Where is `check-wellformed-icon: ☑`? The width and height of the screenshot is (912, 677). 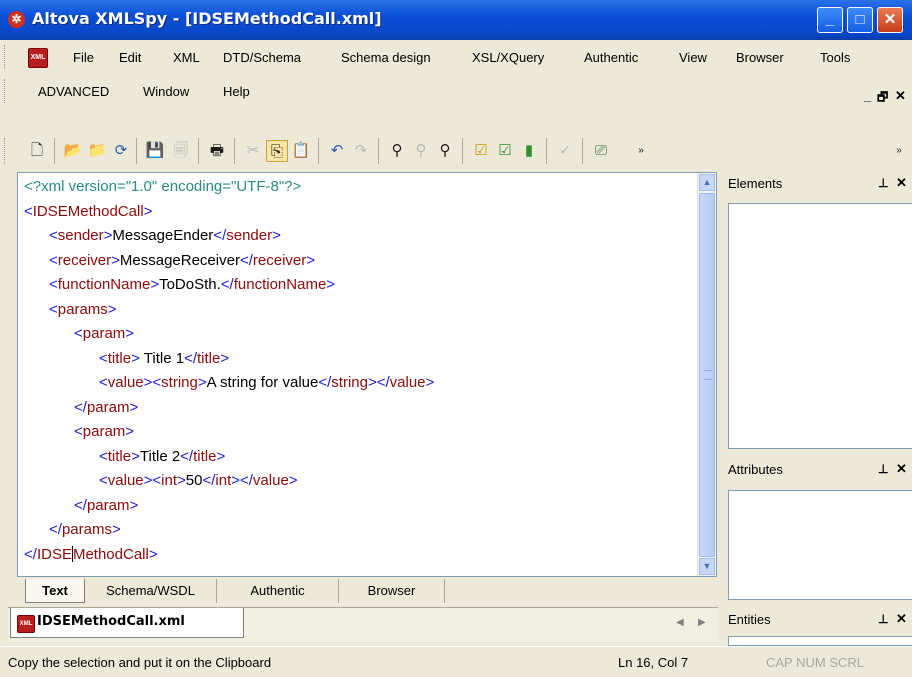
check-wellformed-icon: ☑ is located at coordinates (481, 151).